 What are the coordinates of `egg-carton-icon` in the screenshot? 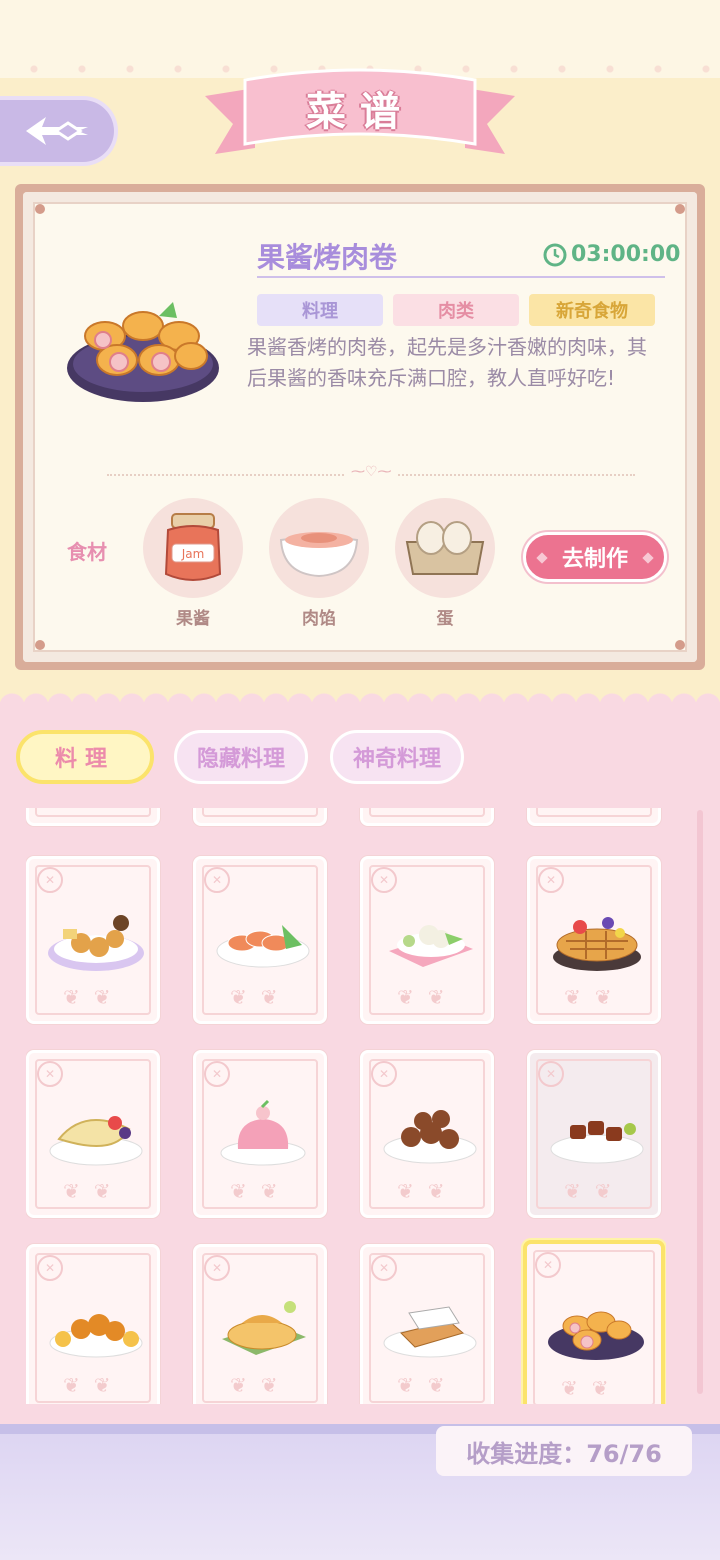 It's located at (445, 548).